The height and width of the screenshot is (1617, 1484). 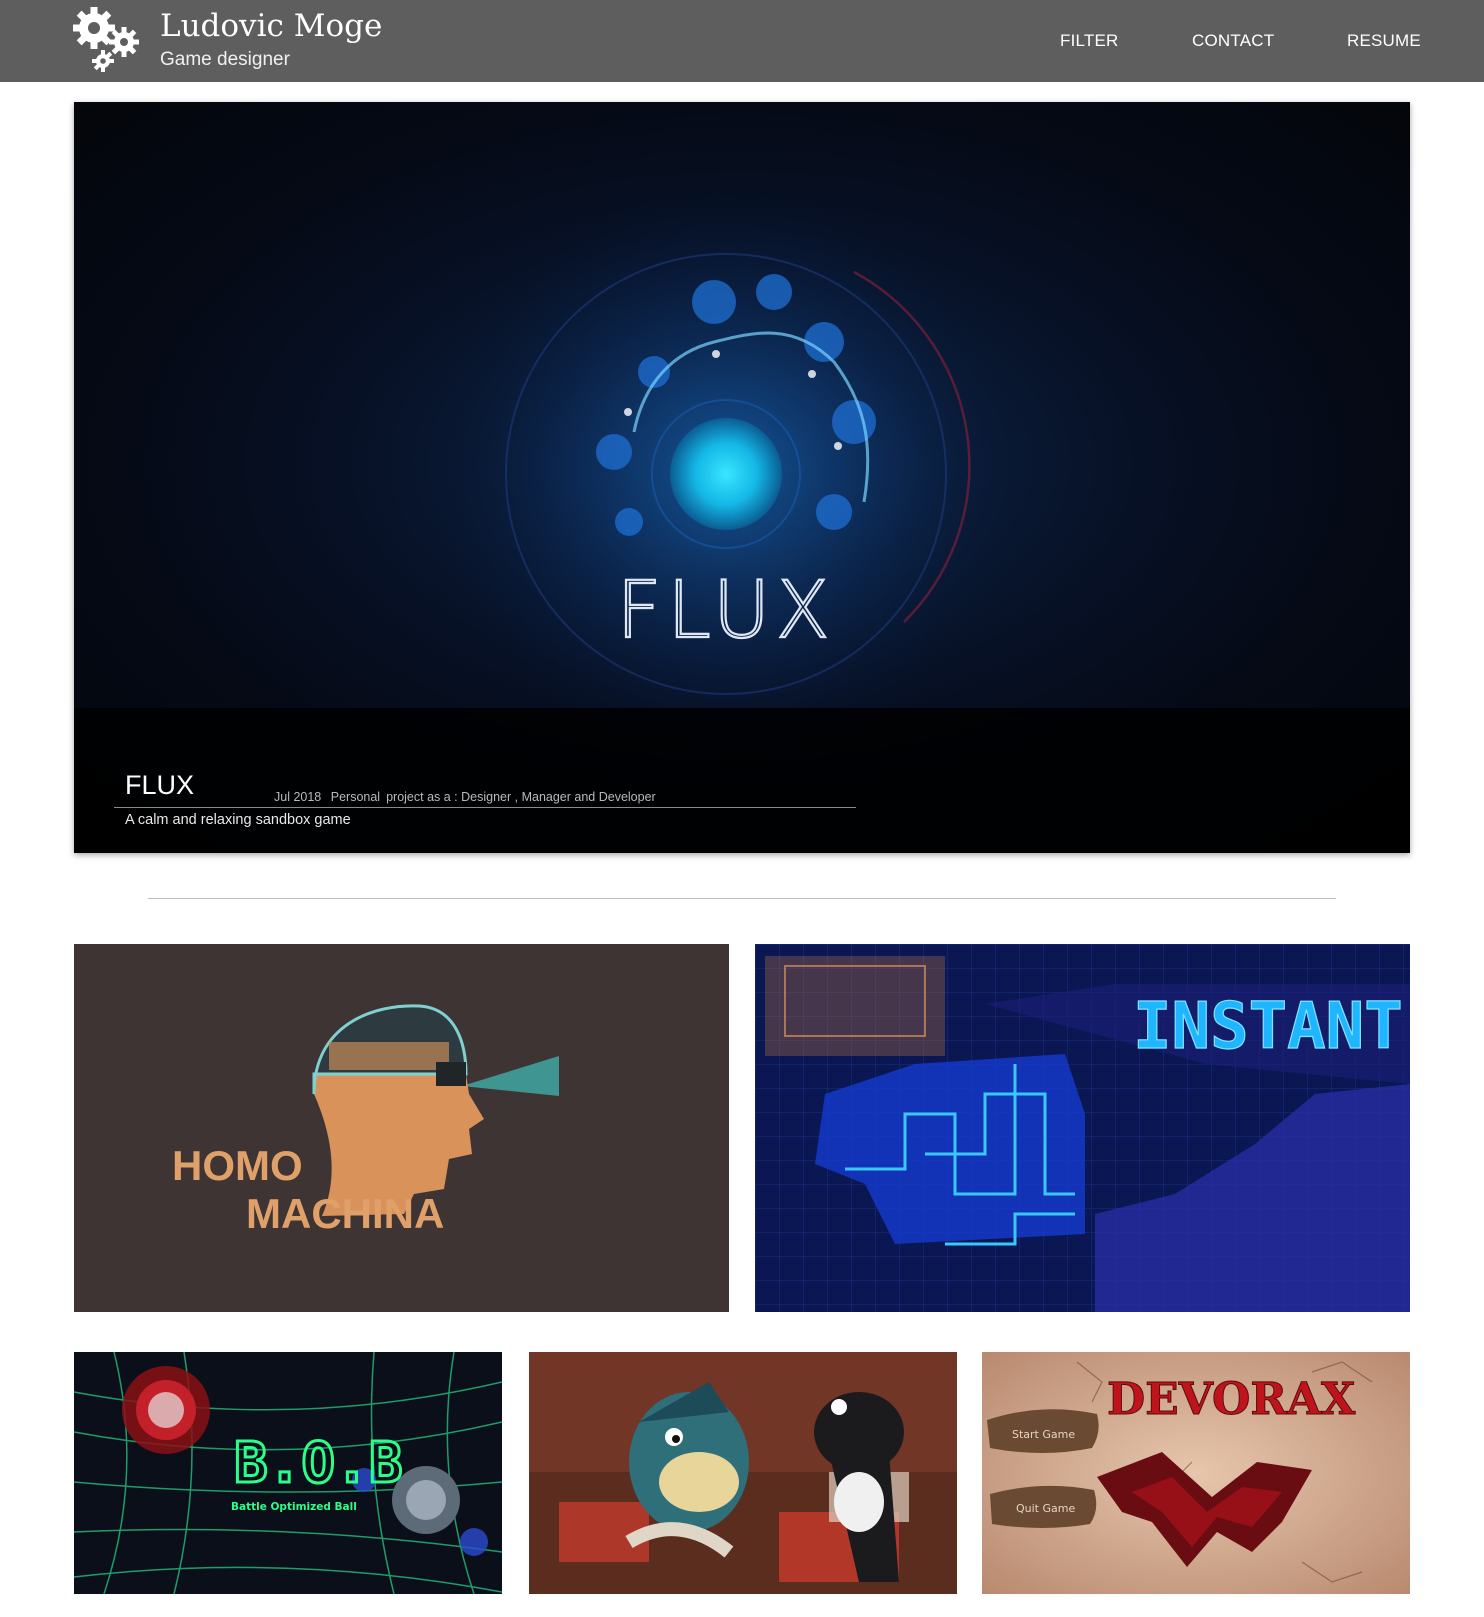 What do you see at coordinates (1268, 1027) in the screenshot?
I see `instant-logo-text: INSTANT` at bounding box center [1268, 1027].